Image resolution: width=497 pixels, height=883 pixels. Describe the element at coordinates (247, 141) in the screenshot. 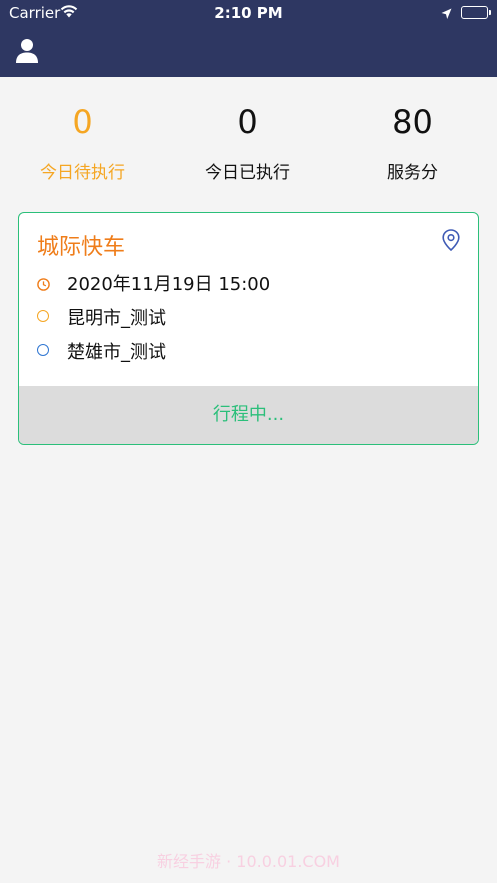

I see `stat-executed-today: 0 今日已执行` at that location.